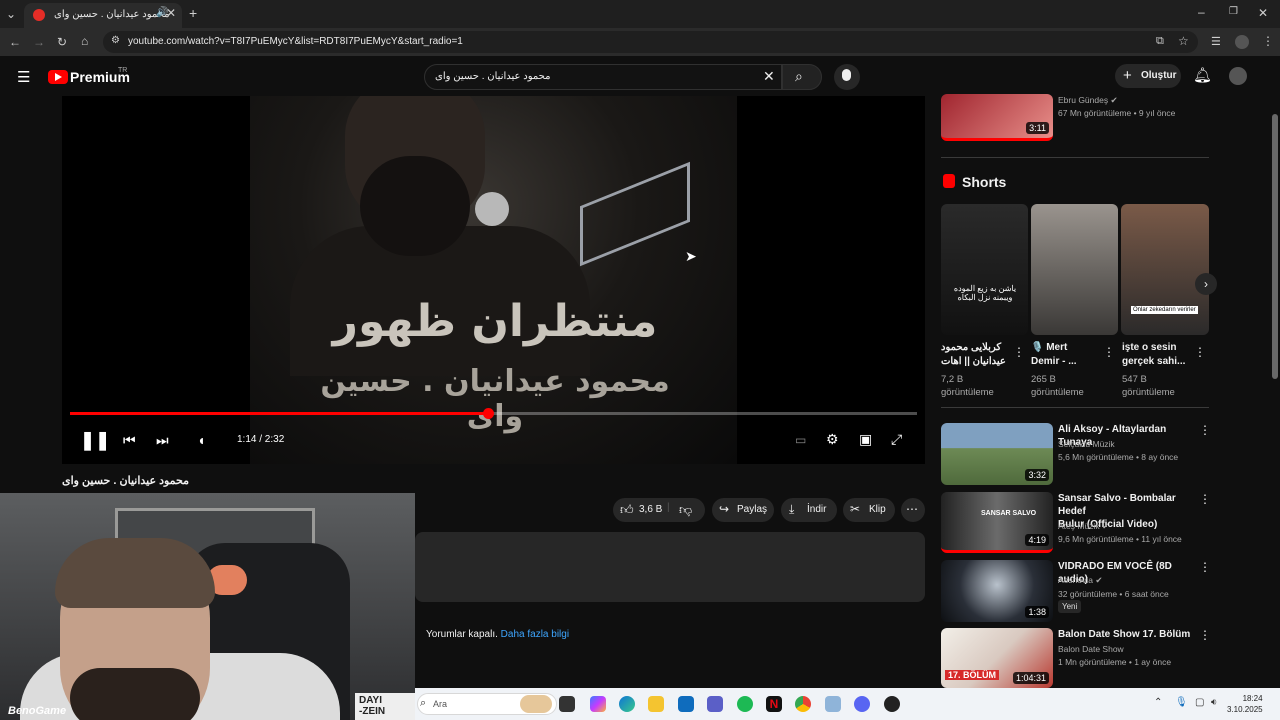 This screenshot has height=720, width=1280. What do you see at coordinates (803, 704) in the screenshot?
I see `chrome-icon` at bounding box center [803, 704].